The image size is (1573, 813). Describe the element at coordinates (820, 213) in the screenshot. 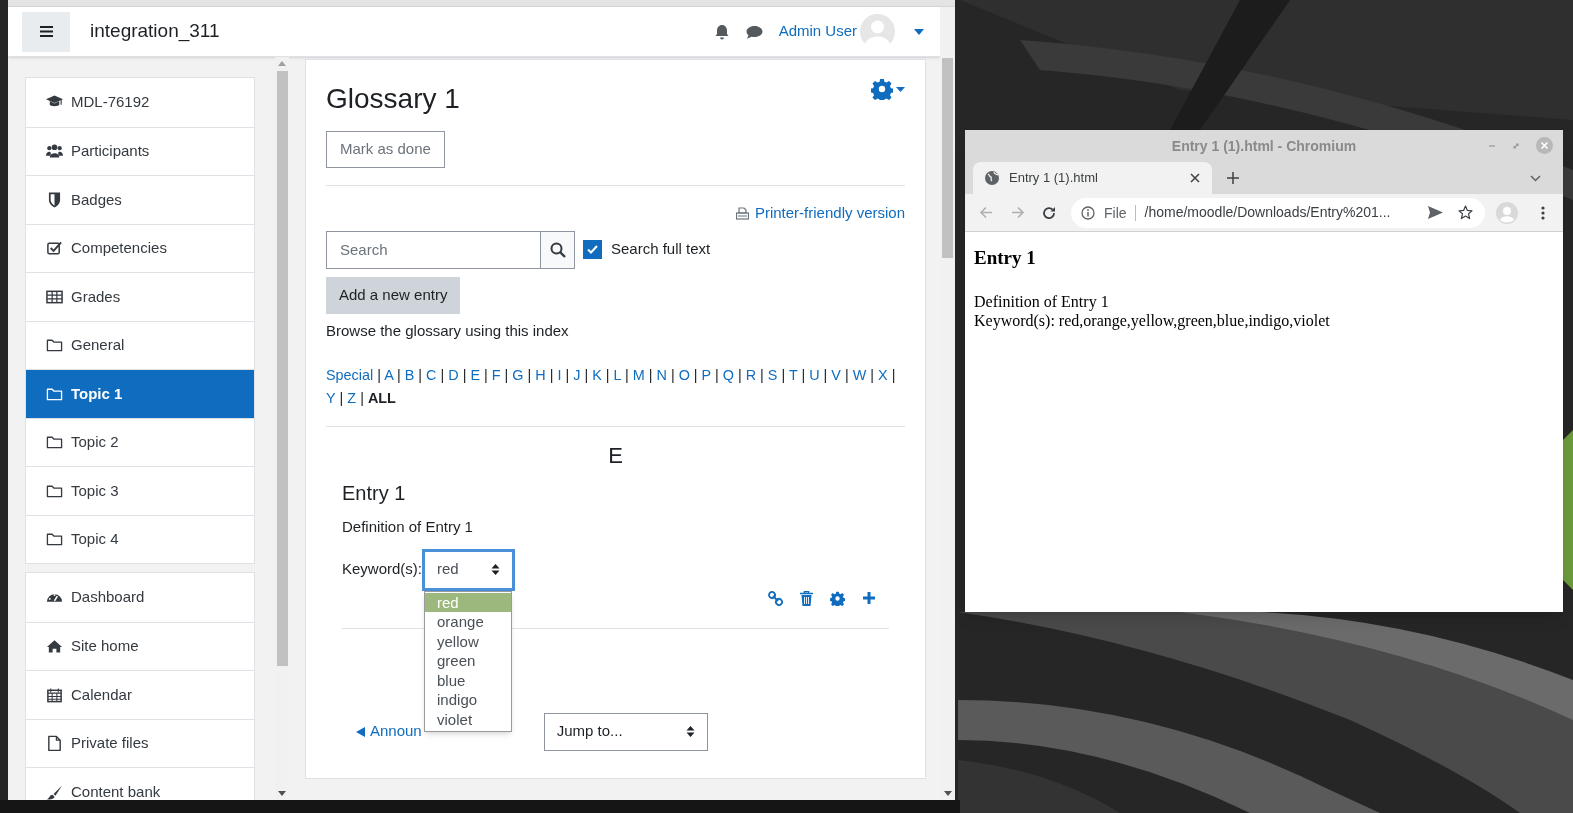

I see `printer-friendly-link: Printer-friendly version` at that location.